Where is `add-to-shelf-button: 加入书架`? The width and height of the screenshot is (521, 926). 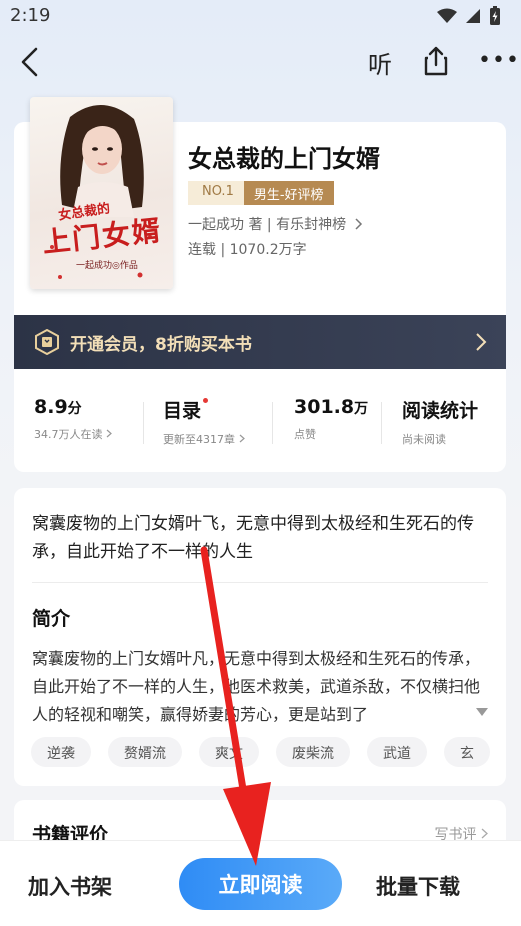
add-to-shelf-button: 加入书架 is located at coordinates (70, 886).